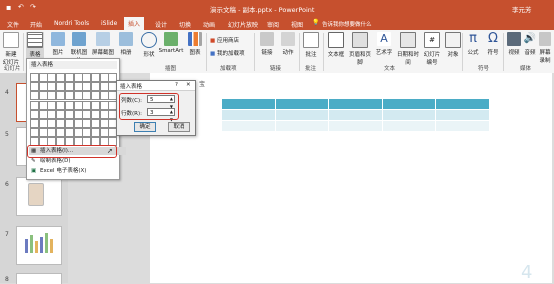  Describe the element at coordinates (8, 7) in the screenshot. I see `save-icon: ▪` at that location.